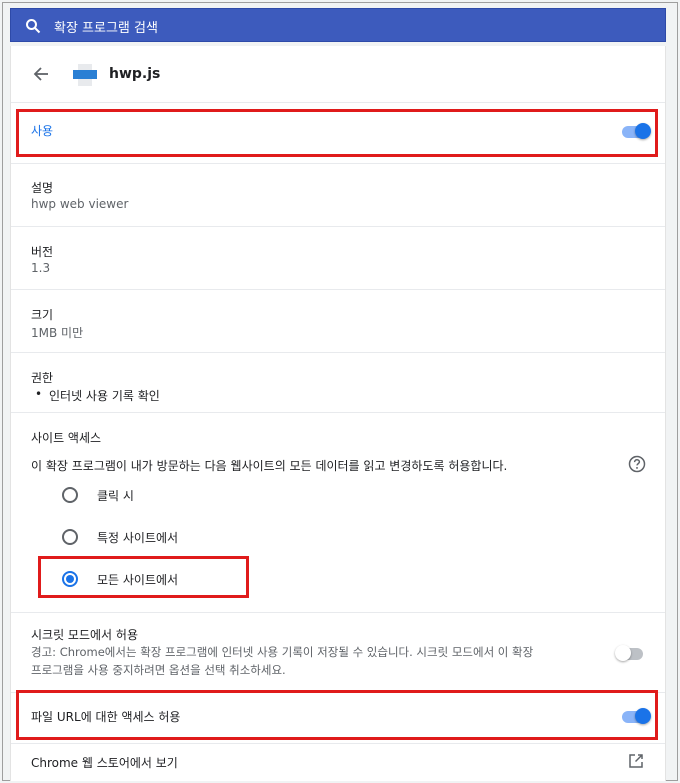 This screenshot has height=783, width=680. Describe the element at coordinates (42, 315) in the screenshot. I see `size-label: 크기` at that location.